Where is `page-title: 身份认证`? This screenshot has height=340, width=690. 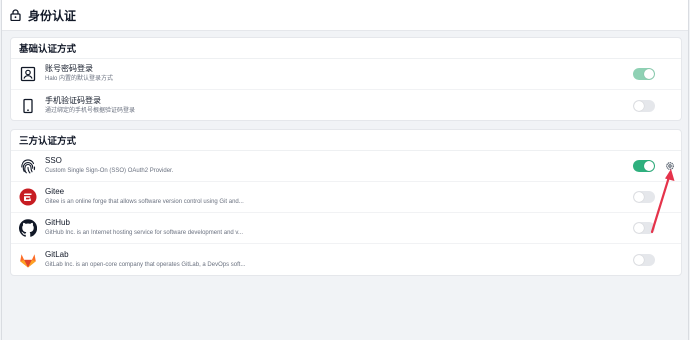 page-title: 身份认证 is located at coordinates (52, 15).